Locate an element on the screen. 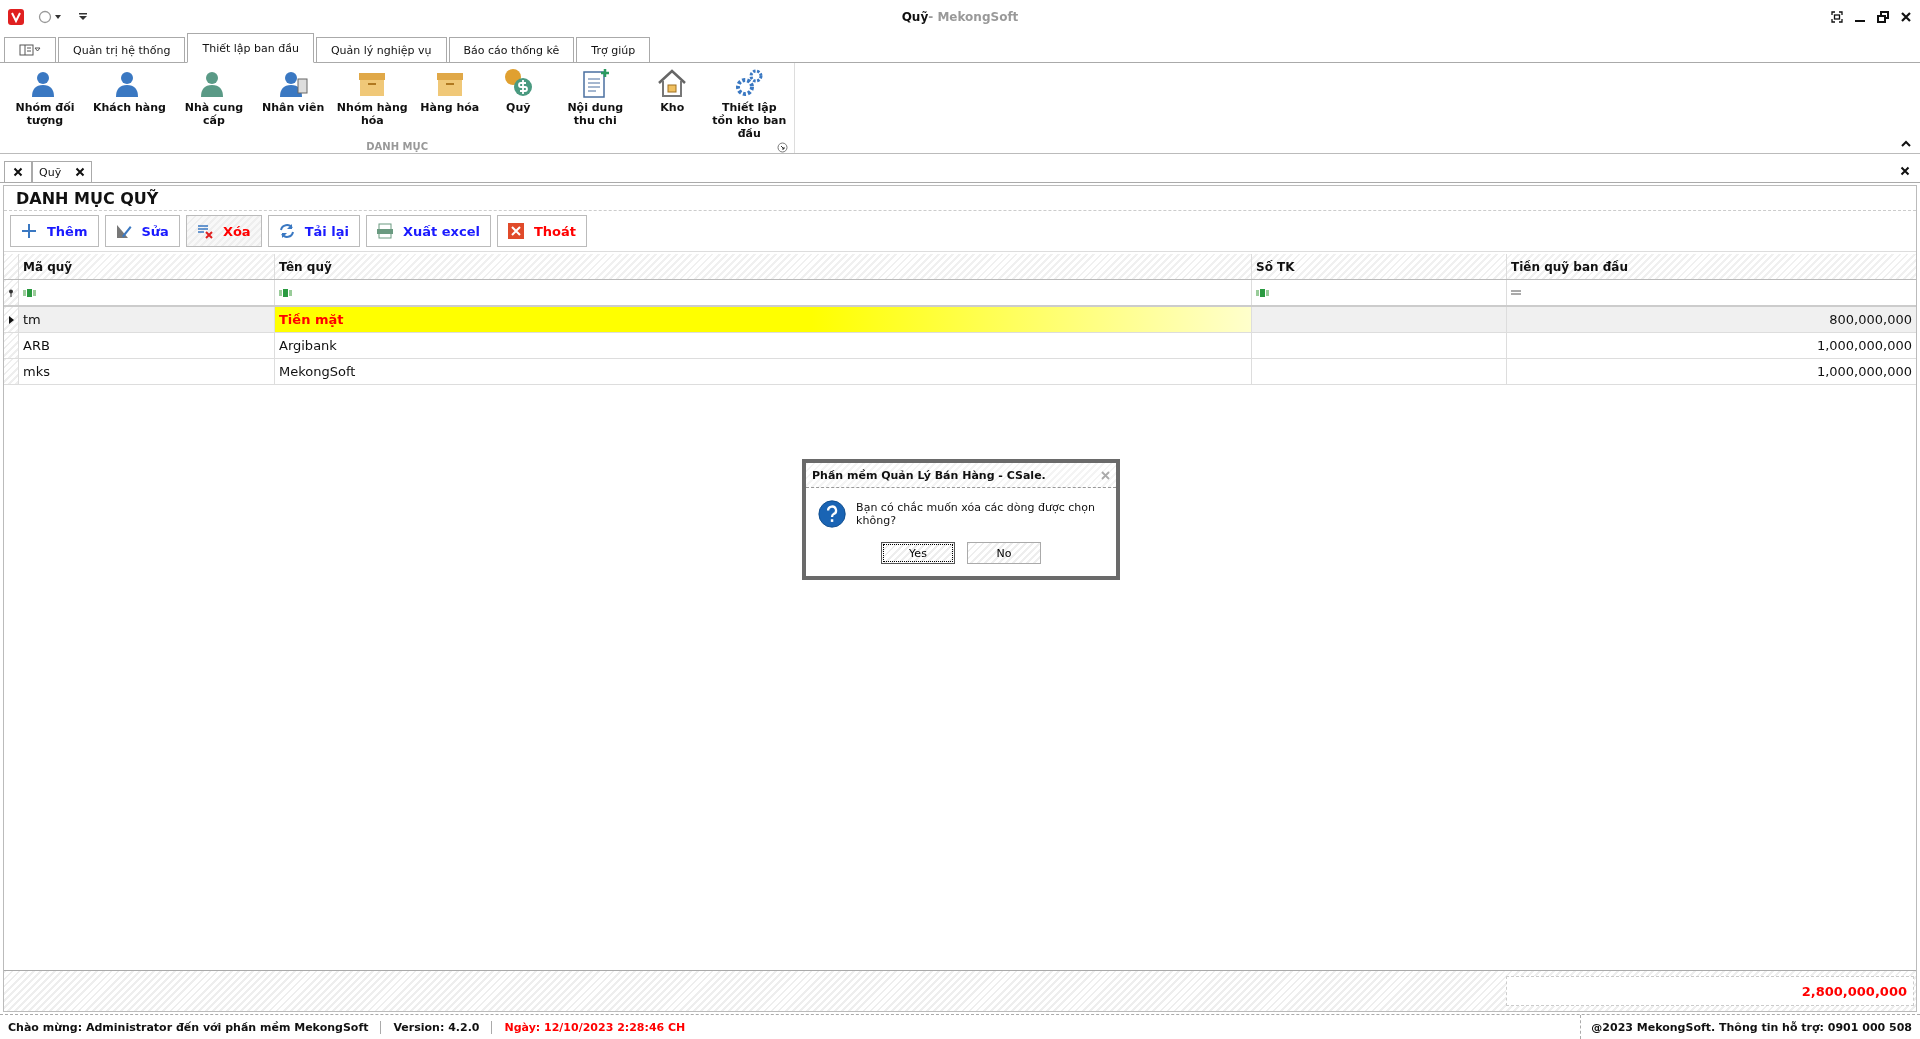 The image size is (1920, 1039). table-row: tm Tiền mặt 800,000,000 is located at coordinates (960, 320).